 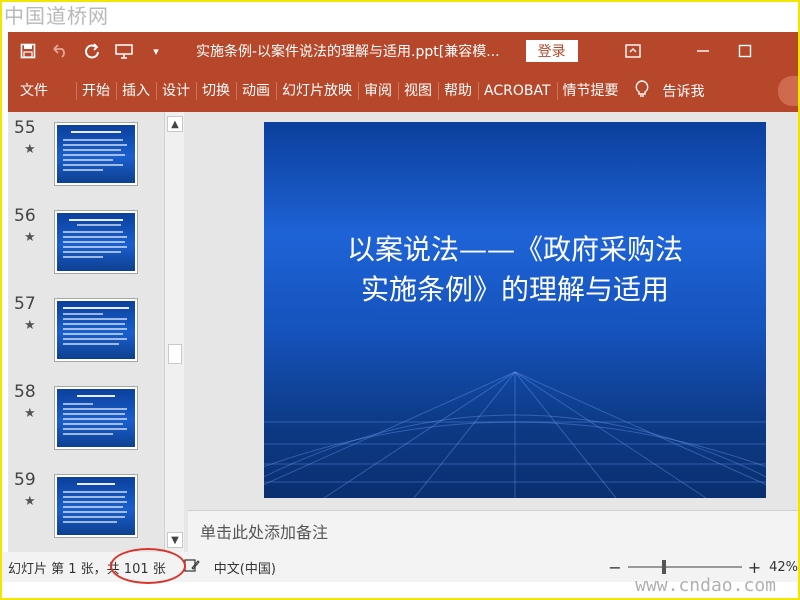 What do you see at coordinates (590, 91) in the screenshot?
I see `tab-storyboard: 情节提要` at bounding box center [590, 91].